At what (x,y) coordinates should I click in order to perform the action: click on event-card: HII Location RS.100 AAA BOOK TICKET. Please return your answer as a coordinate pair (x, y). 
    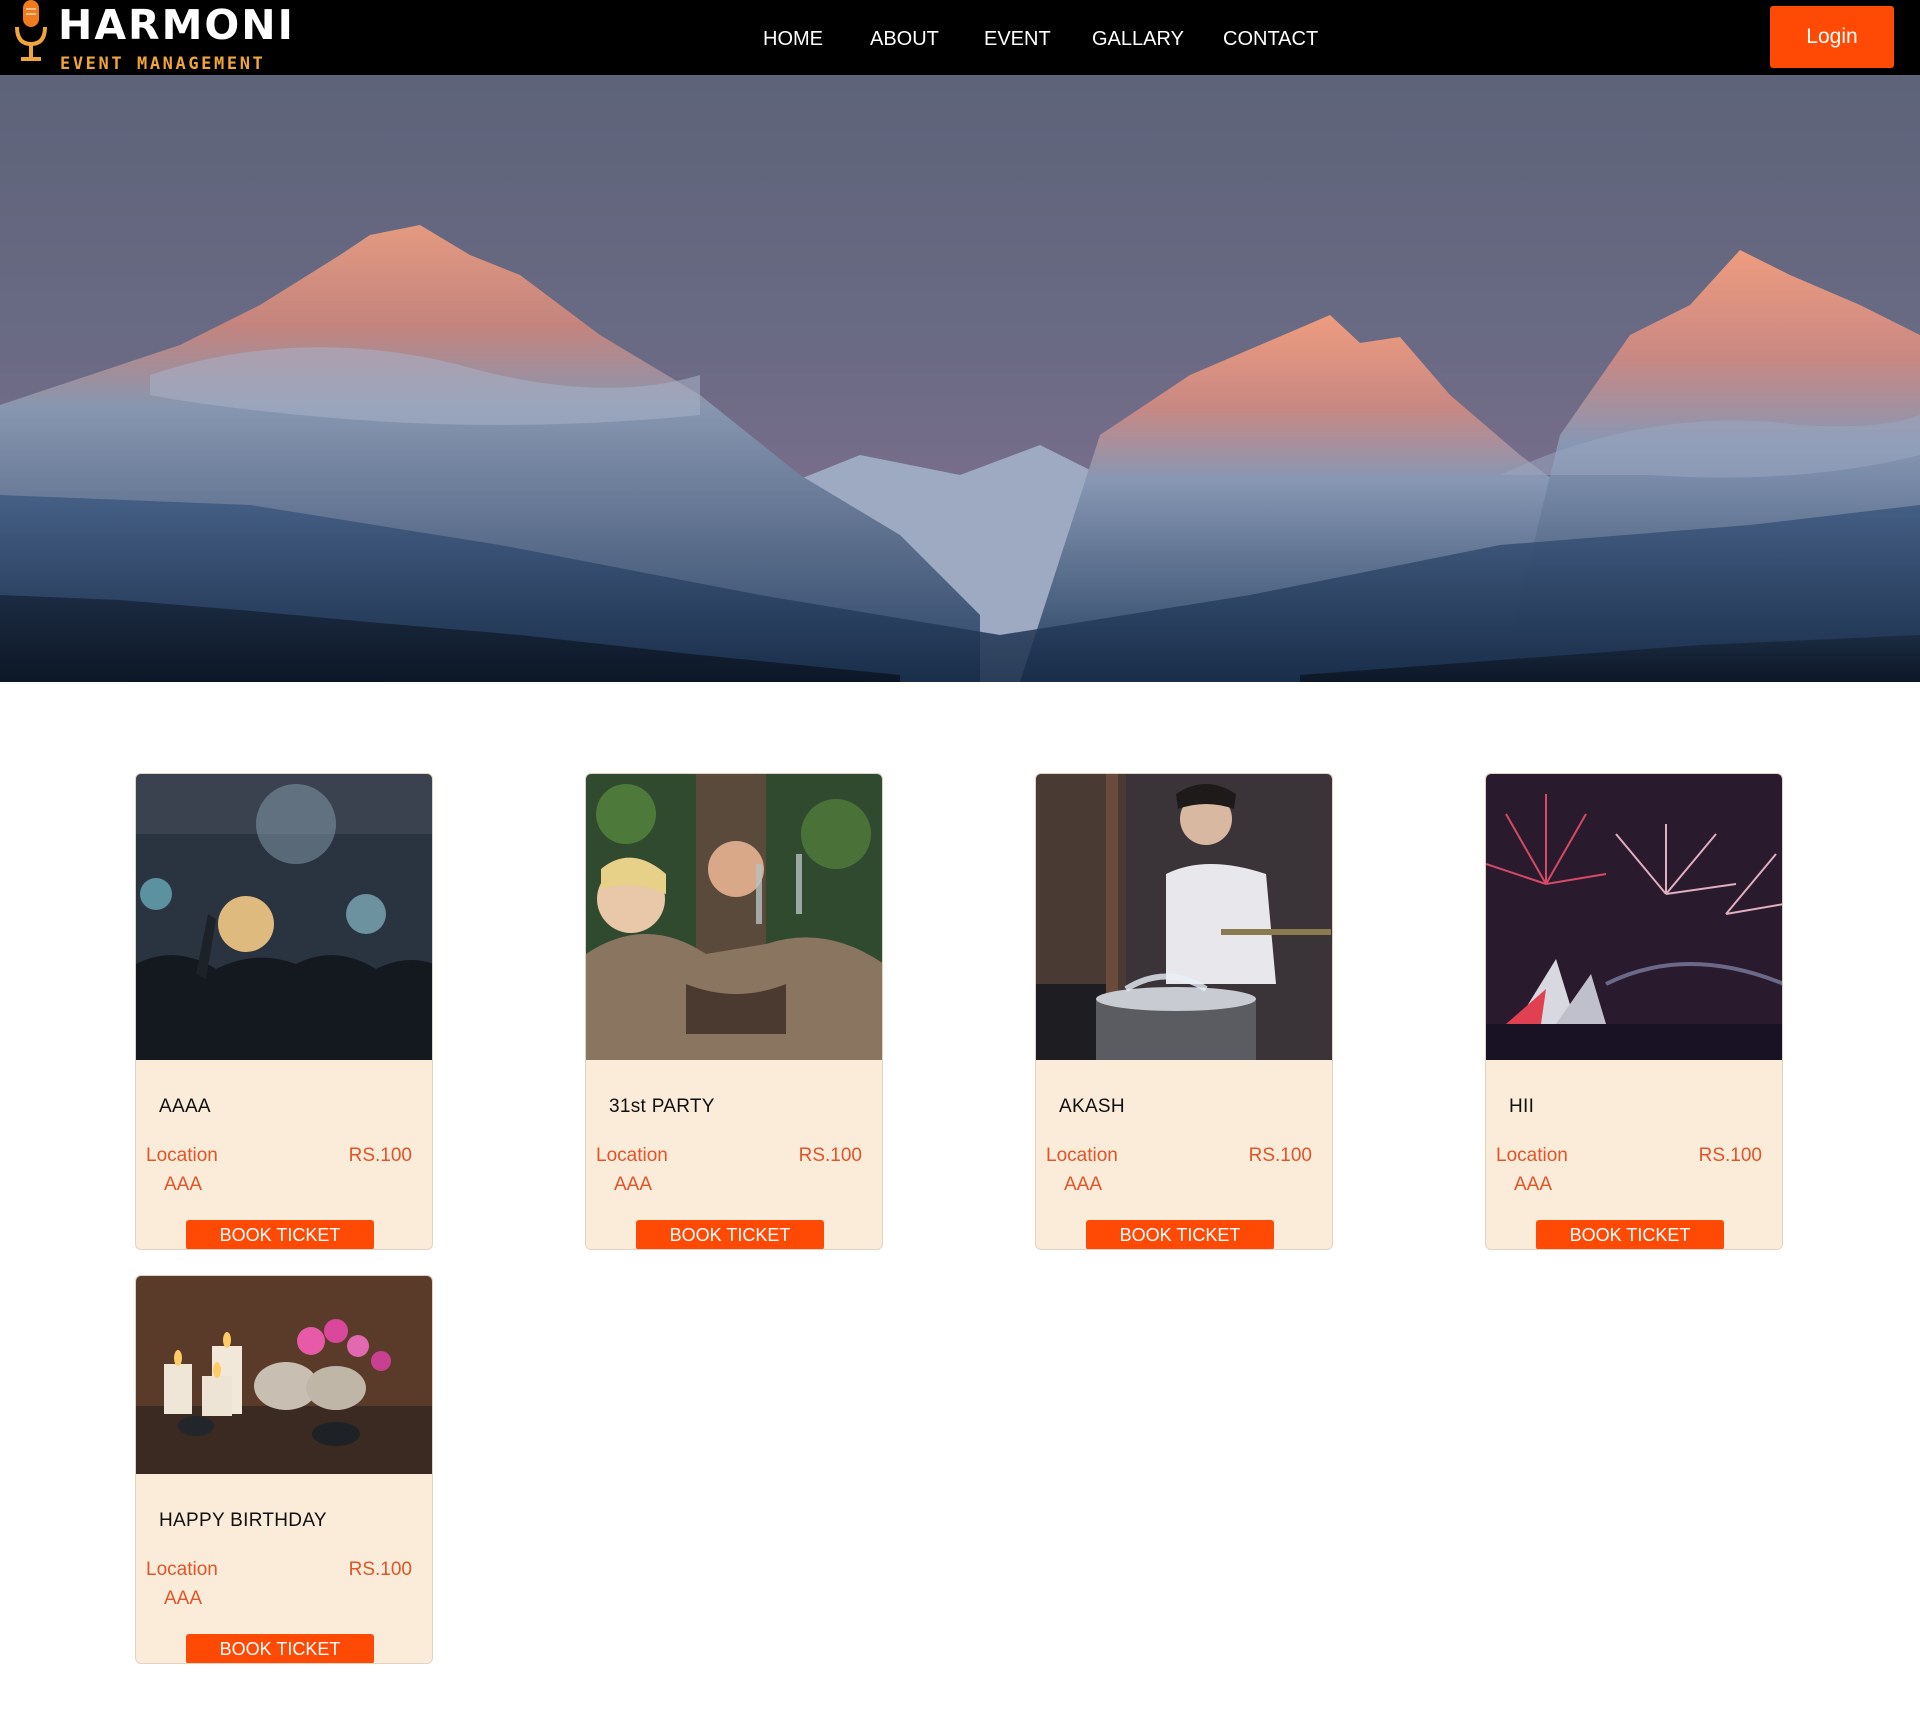
    Looking at the image, I should click on (1634, 1011).